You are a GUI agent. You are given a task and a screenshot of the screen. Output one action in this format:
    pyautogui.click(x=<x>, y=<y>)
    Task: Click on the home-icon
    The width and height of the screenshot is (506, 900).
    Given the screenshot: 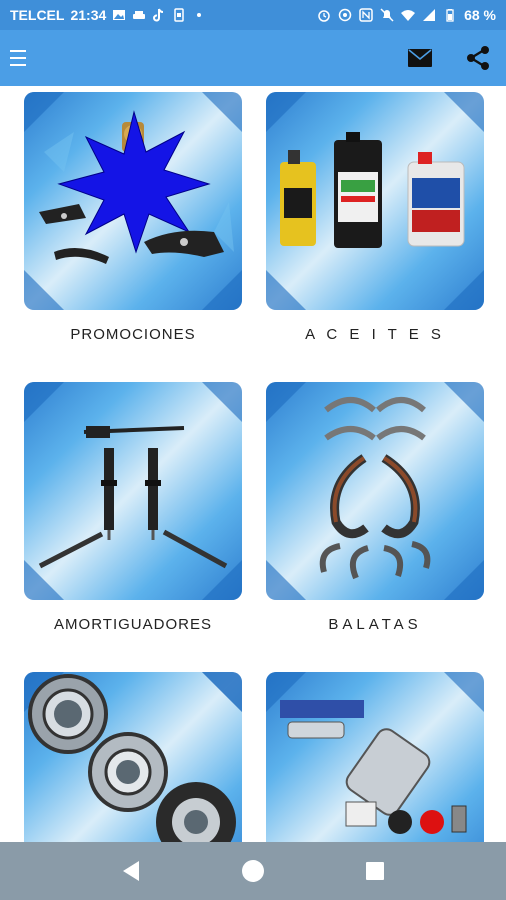 What is the action you would take?
    pyautogui.click(x=253, y=871)
    